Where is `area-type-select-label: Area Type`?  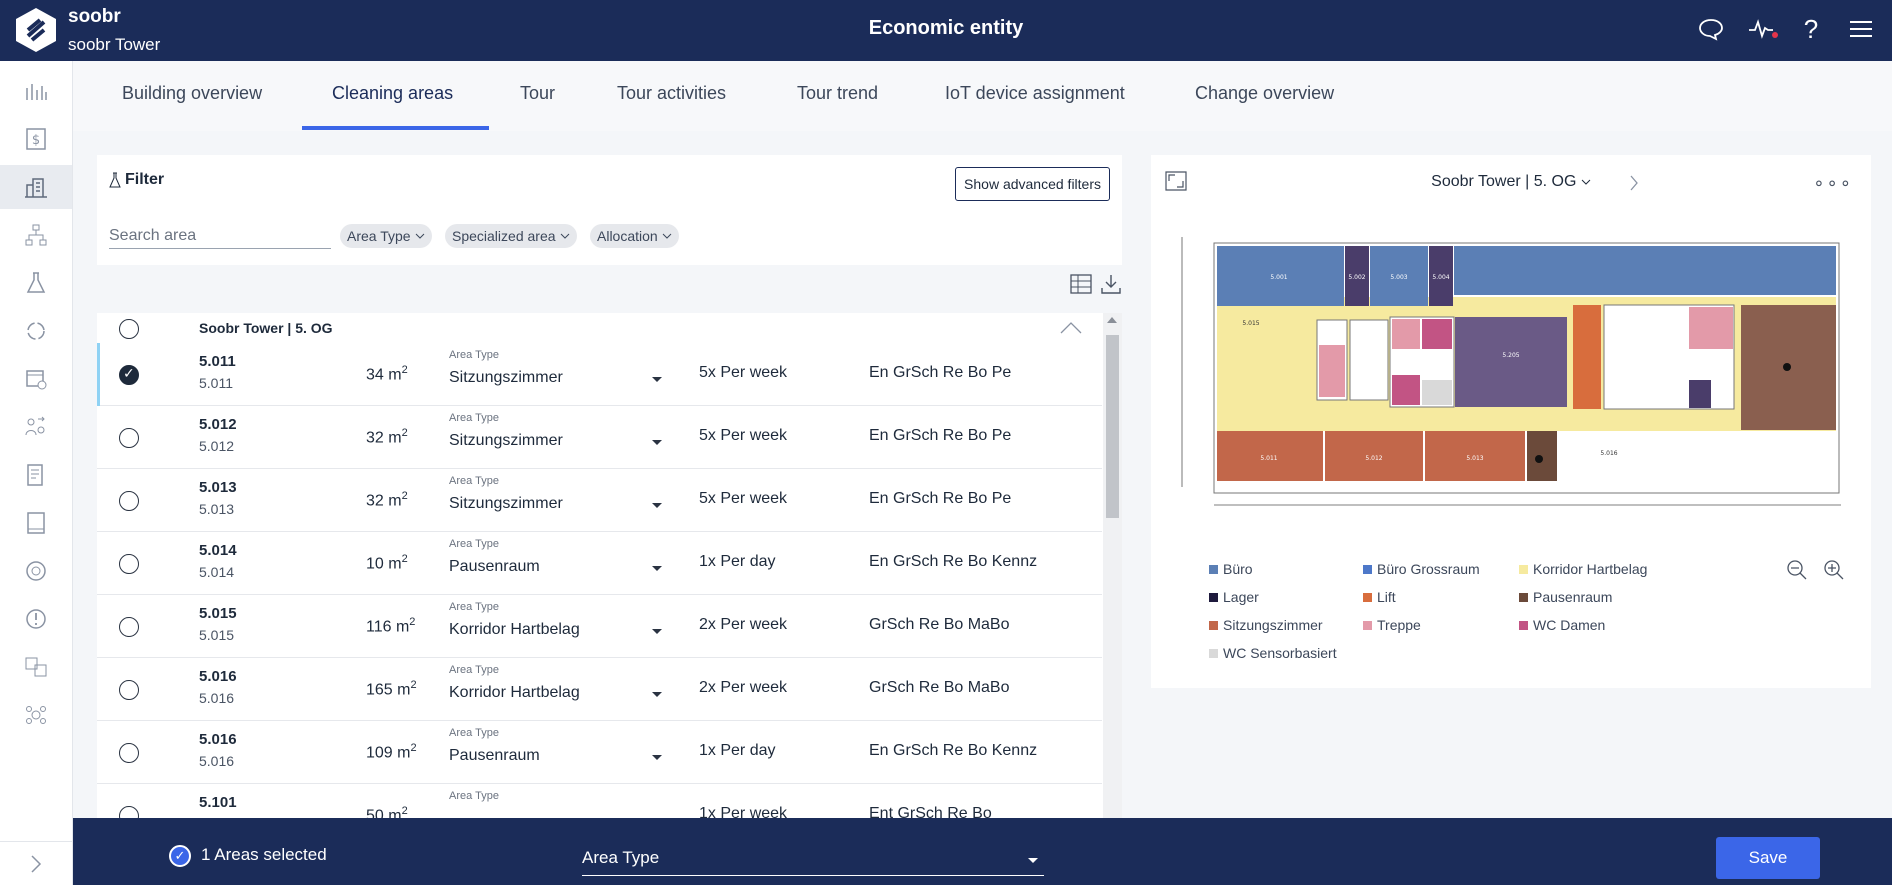 area-type-select-label: Area Type is located at coordinates (621, 857).